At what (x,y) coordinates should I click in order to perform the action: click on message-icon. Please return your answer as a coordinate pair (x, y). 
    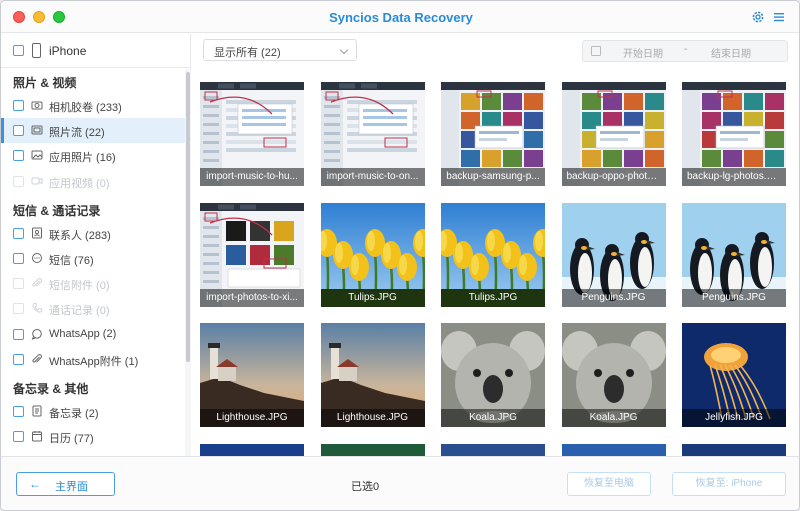
    Looking at the image, I should click on (37, 258).